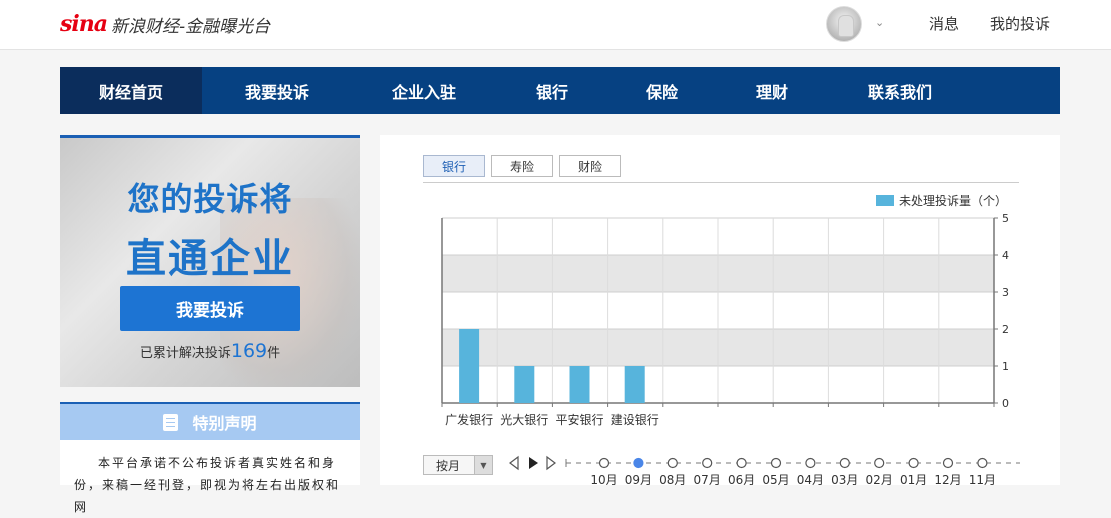 This screenshot has height=518, width=1111. What do you see at coordinates (590, 166) in the screenshot?
I see `tab-property-insurance: 财险` at bounding box center [590, 166].